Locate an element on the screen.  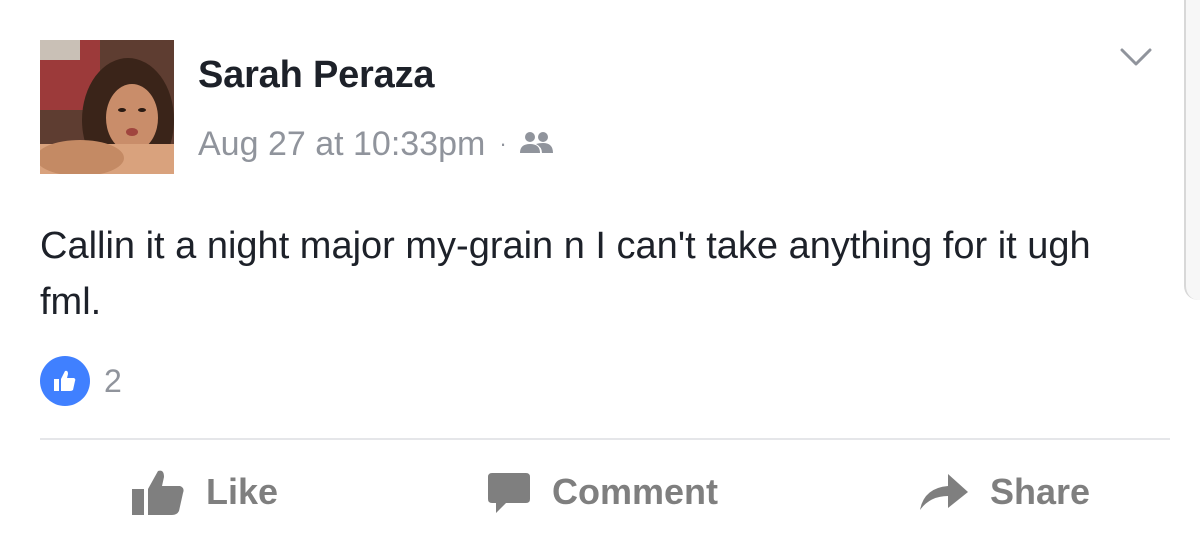
reaction-count: 2 is located at coordinates (113, 380).